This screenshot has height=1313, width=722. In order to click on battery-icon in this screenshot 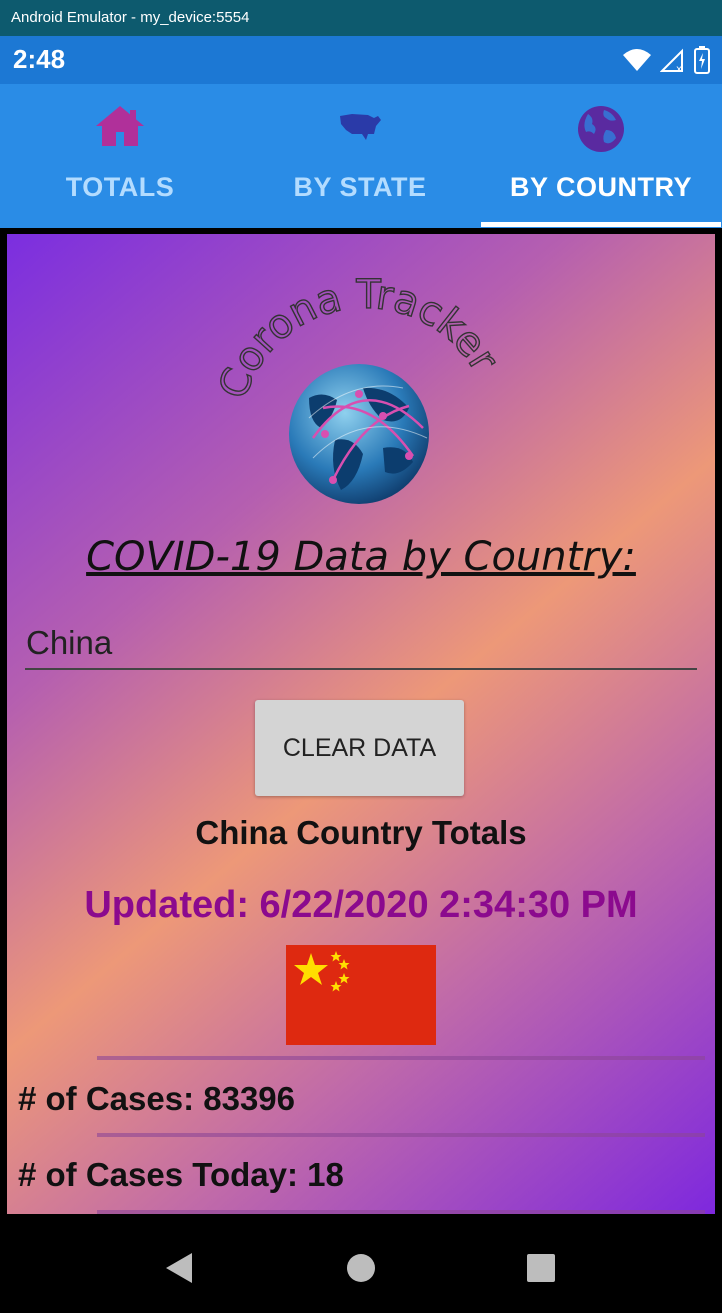, I will do `click(702, 62)`.